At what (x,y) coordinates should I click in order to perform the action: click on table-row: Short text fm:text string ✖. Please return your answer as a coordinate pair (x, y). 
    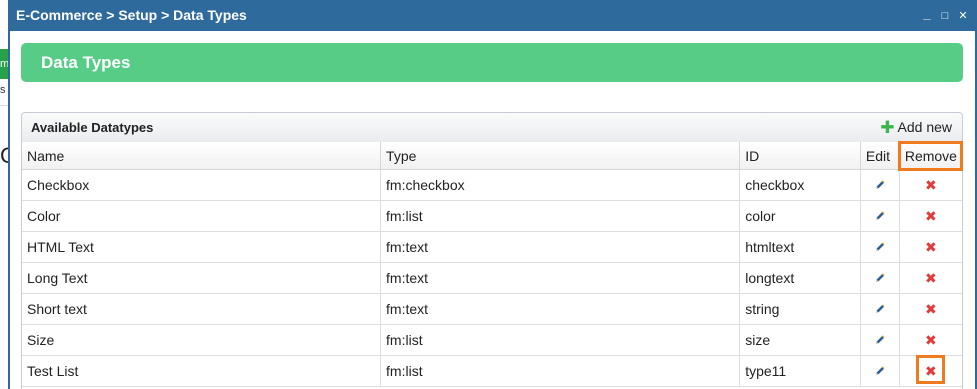
    Looking at the image, I should click on (492, 309).